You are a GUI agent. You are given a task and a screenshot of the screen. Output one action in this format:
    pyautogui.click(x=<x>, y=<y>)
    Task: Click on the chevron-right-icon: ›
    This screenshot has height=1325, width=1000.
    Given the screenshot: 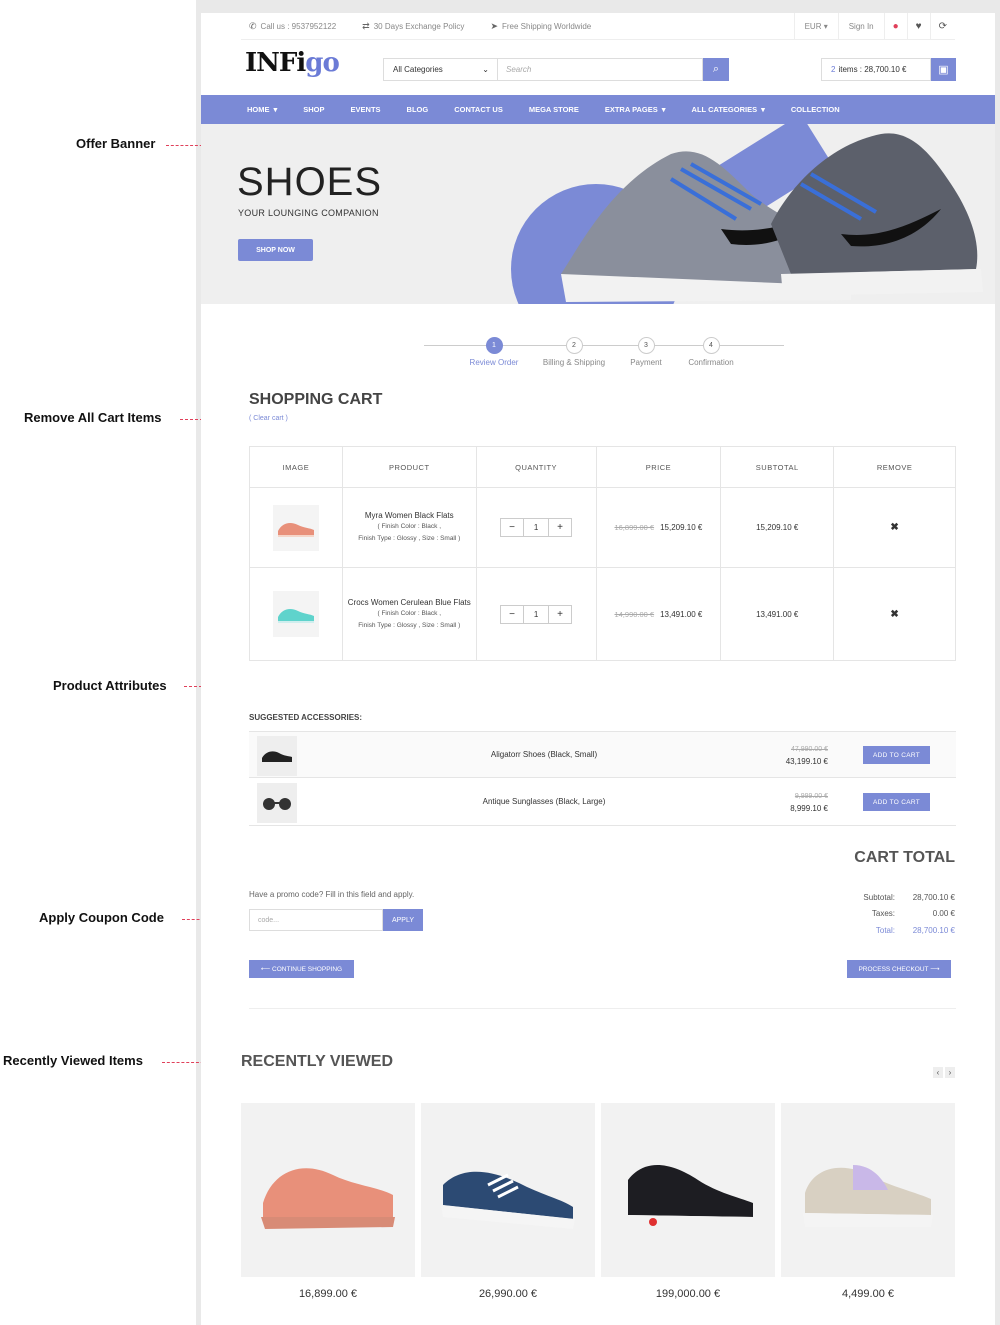 What is the action you would take?
    pyautogui.click(x=950, y=1072)
    